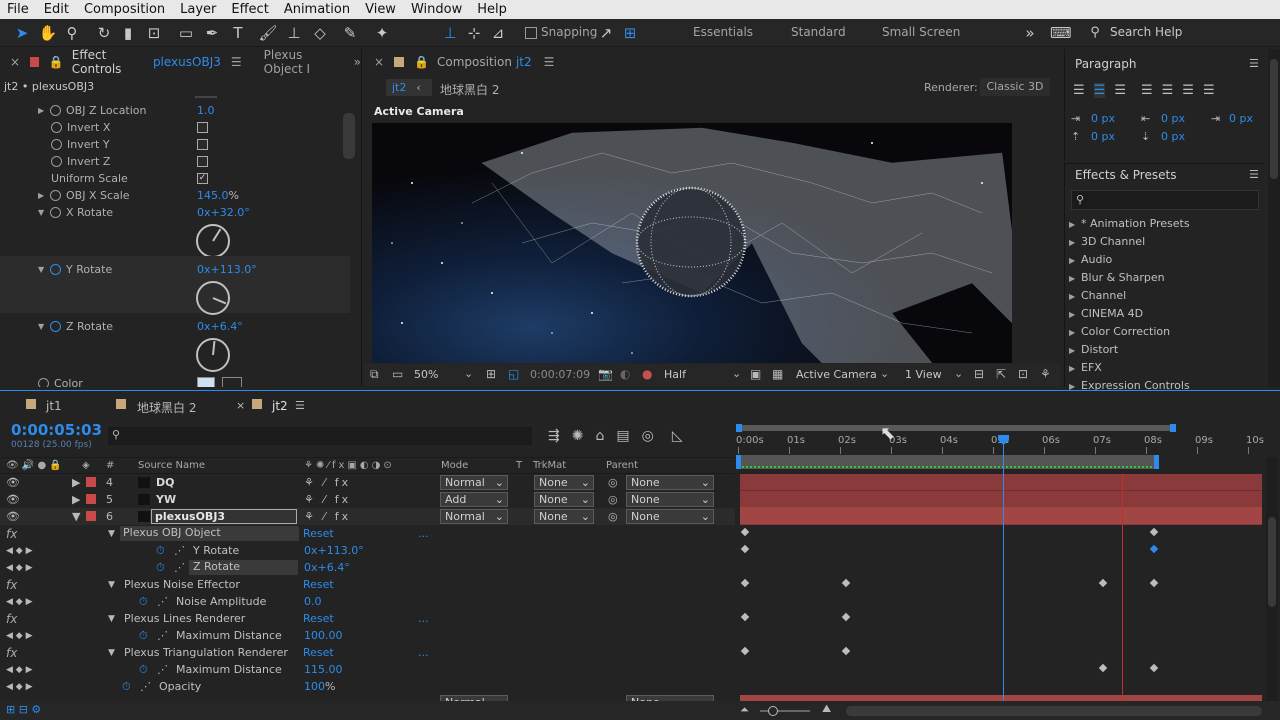 This screenshot has height=720, width=1280. I want to click on comp-crumb-child: 地球黑白 2, so click(469, 89).